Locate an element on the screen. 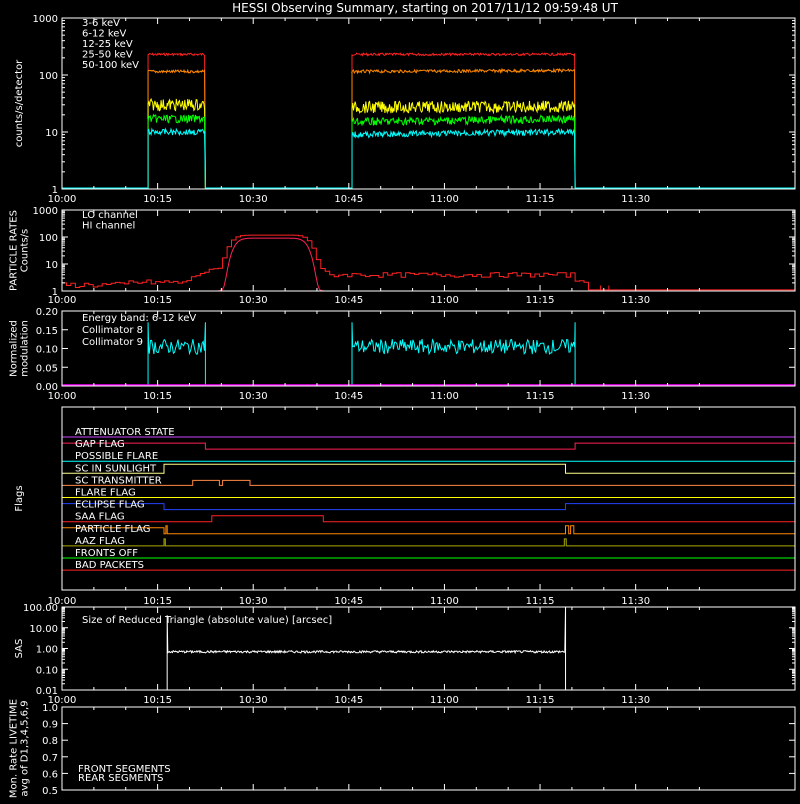 This screenshot has height=804, width=800. energy-band-label: Energy band: 6-12 keV is located at coordinates (139, 318).